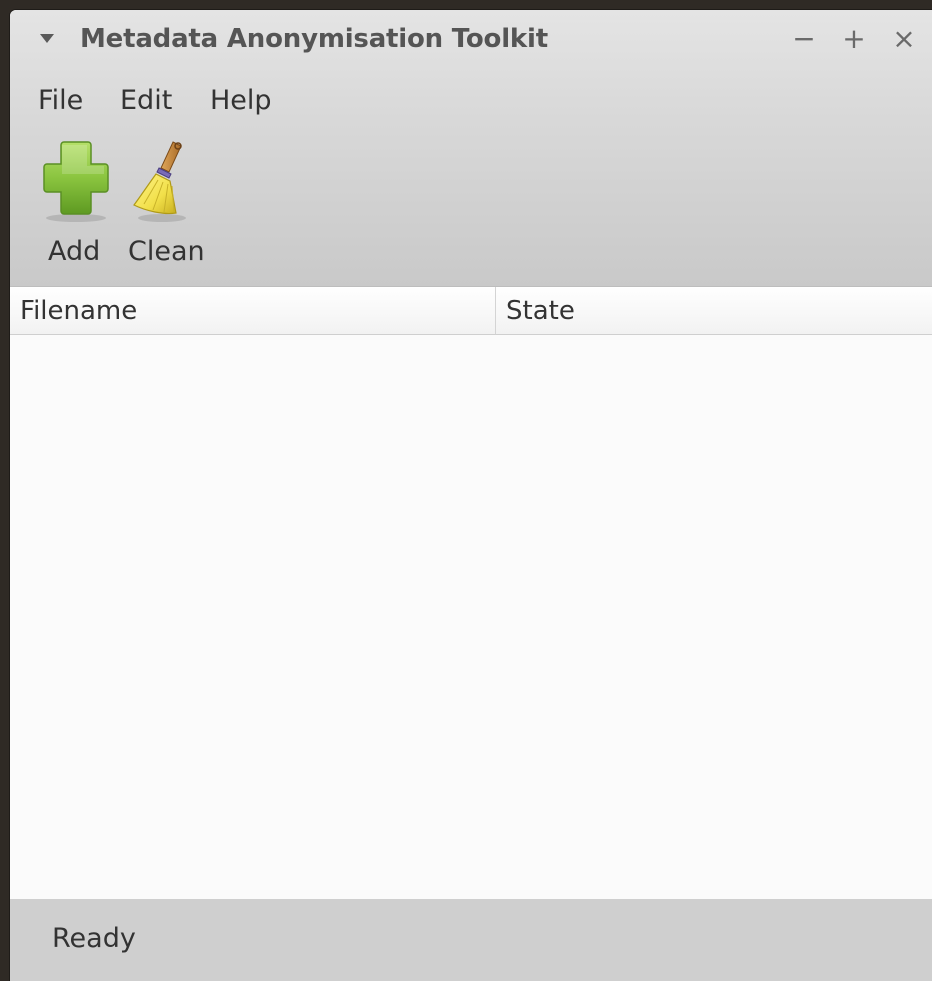 The height and width of the screenshot is (981, 932). Describe the element at coordinates (471, 940) in the screenshot. I see `status-bar: Ready` at that location.